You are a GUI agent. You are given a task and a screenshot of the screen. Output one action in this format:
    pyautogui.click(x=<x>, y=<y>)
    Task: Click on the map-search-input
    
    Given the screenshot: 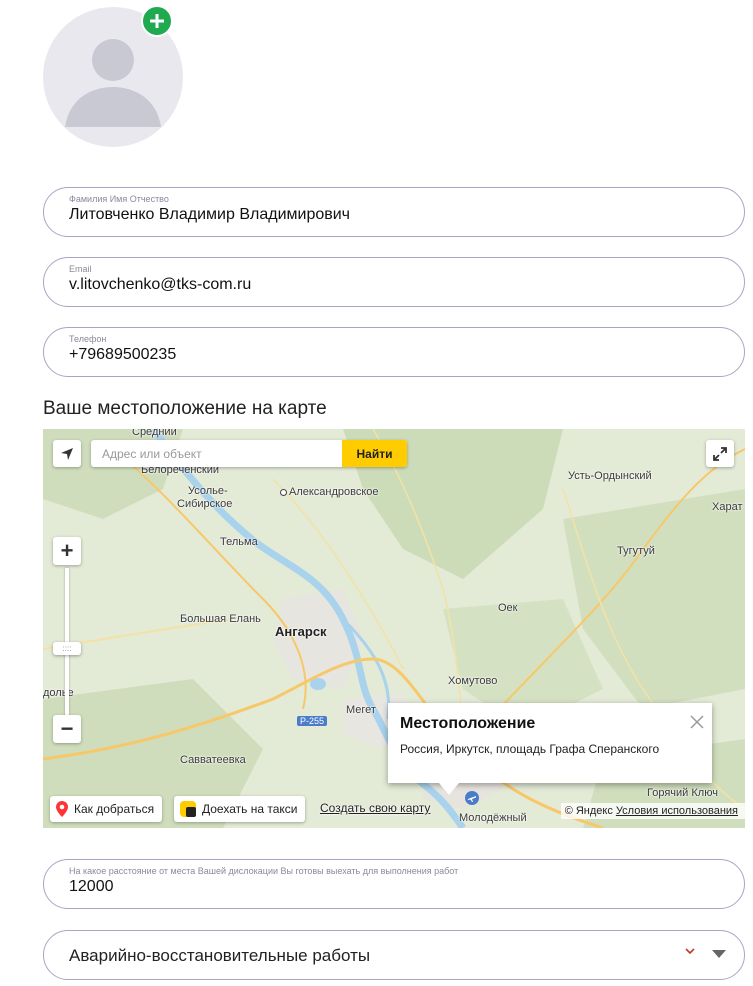 What is the action you would take?
    pyautogui.click(x=216, y=453)
    